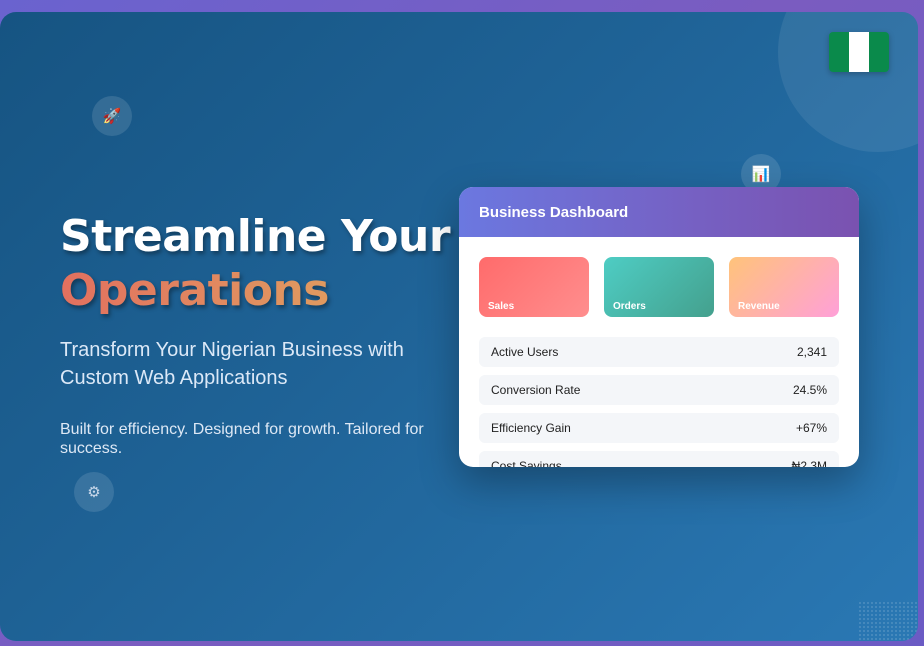  Describe the element at coordinates (531, 428) in the screenshot. I see `metric-label: Efficiency Gain` at that location.